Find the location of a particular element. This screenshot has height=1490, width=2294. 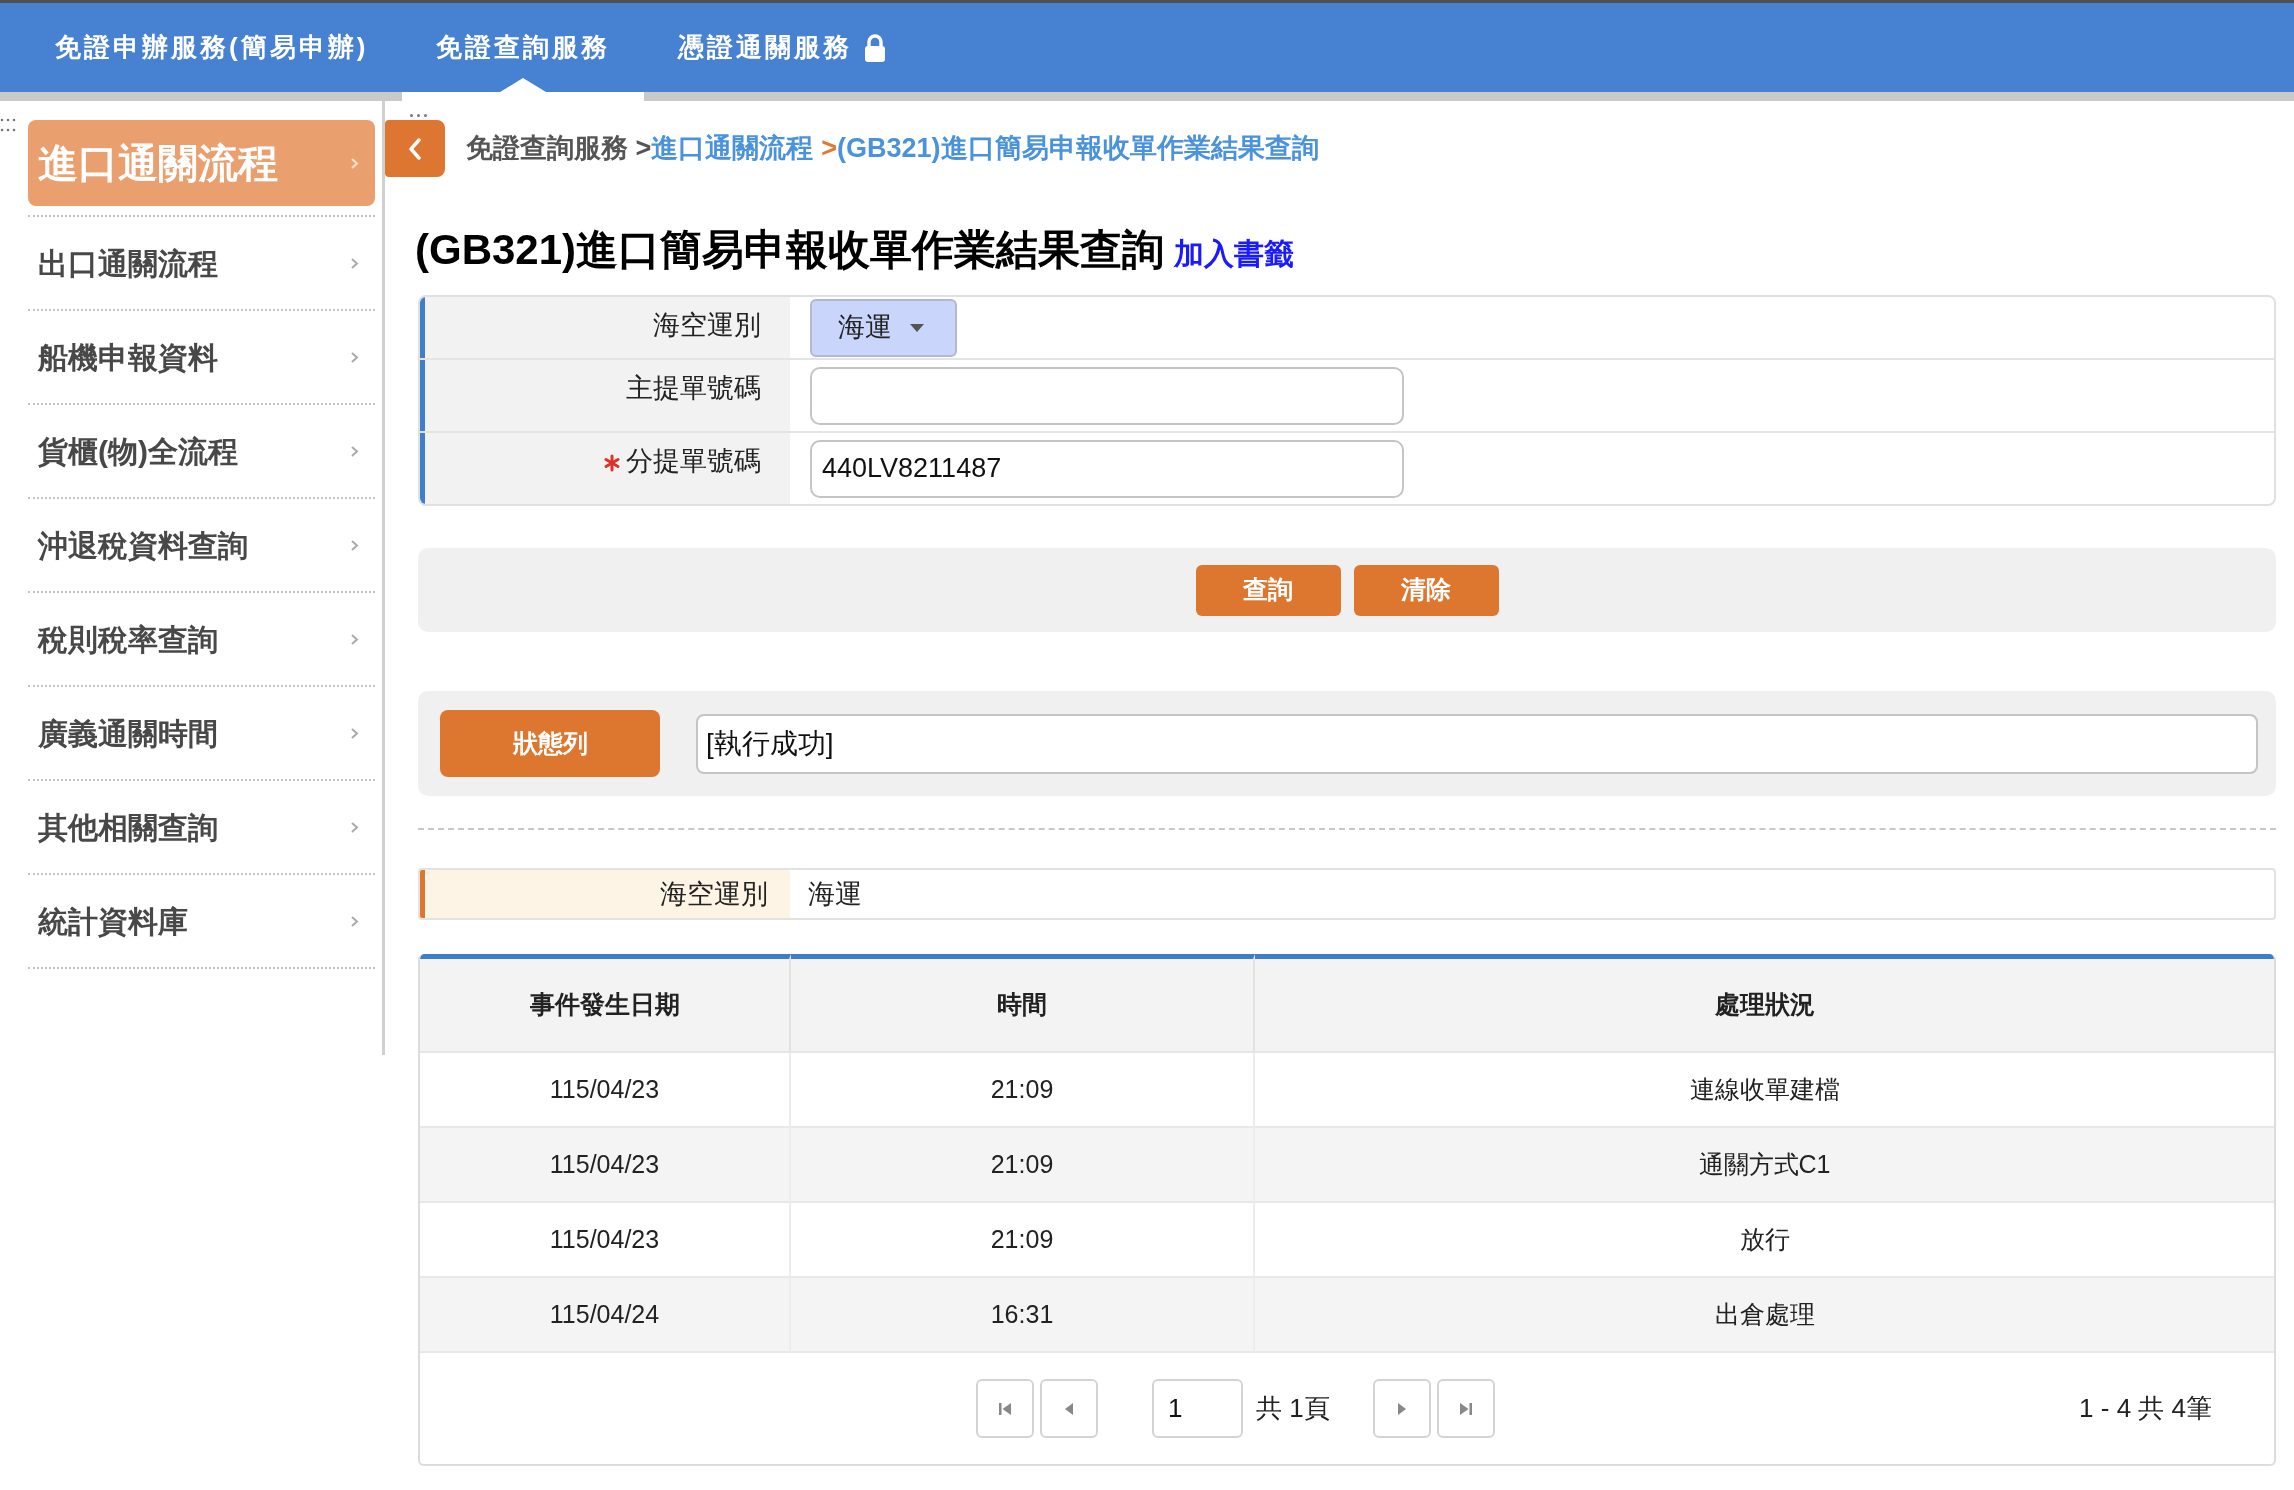

table-cell: 出倉處理 is located at coordinates (1764, 1315).